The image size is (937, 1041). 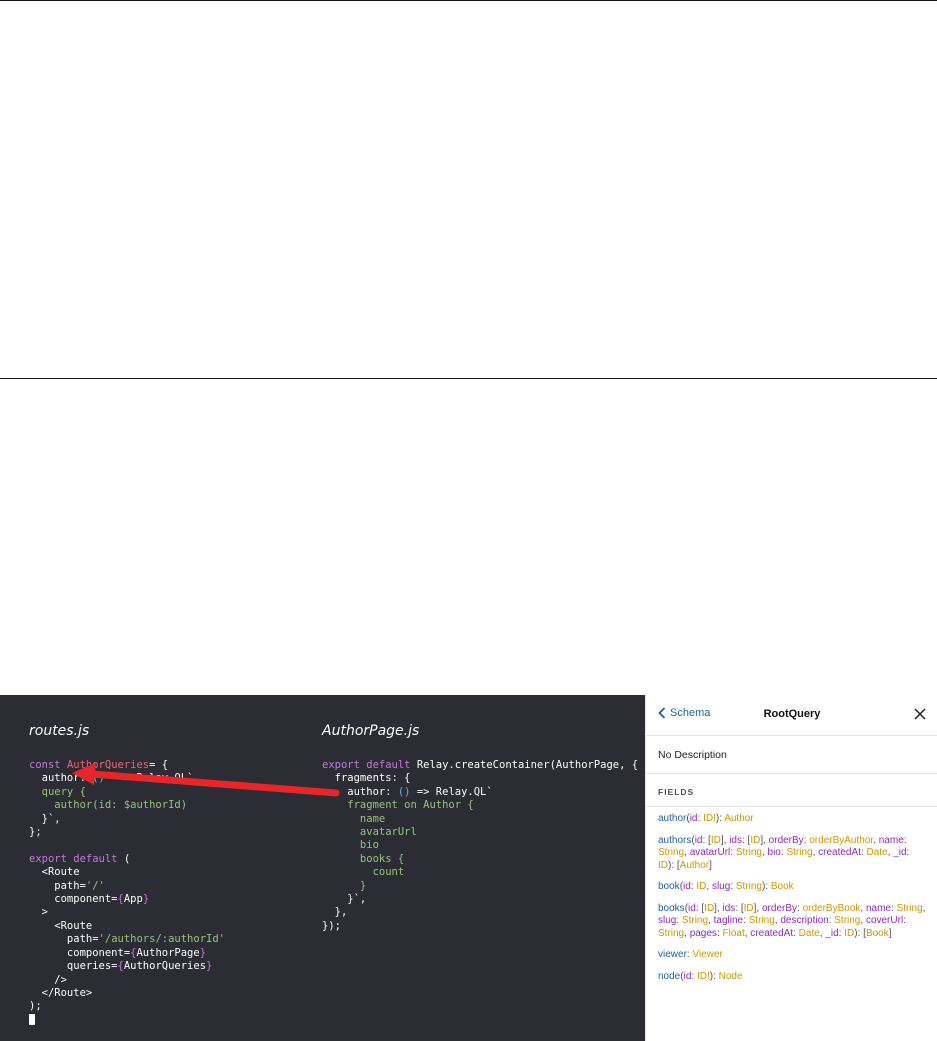 I want to click on code-token: <Route, so click(x=54, y=872).